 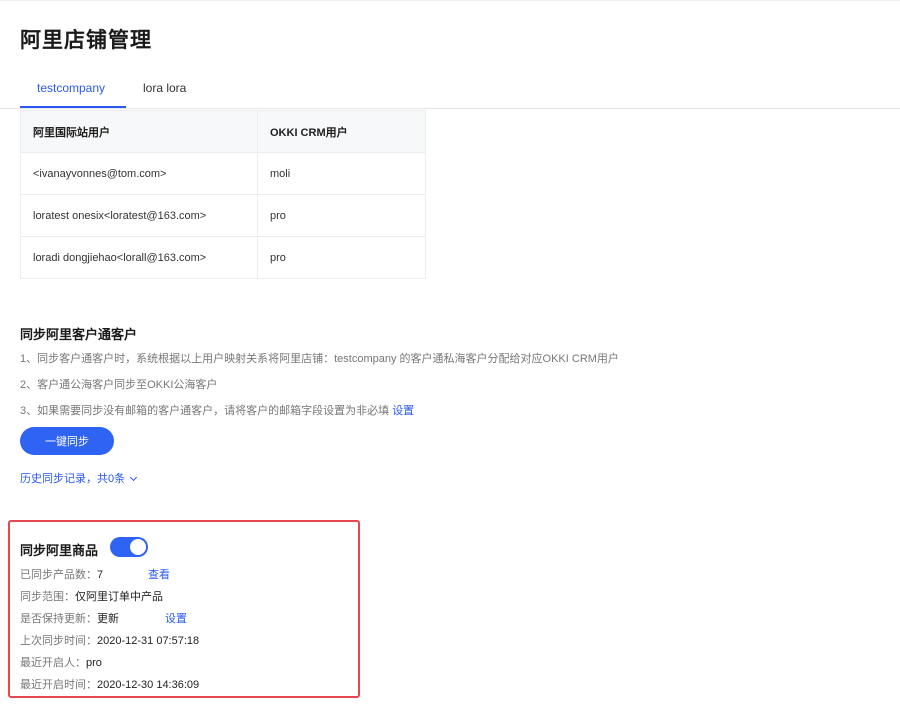 What do you see at coordinates (108, 619) in the screenshot?
I see `keep-update-value: 更新` at bounding box center [108, 619].